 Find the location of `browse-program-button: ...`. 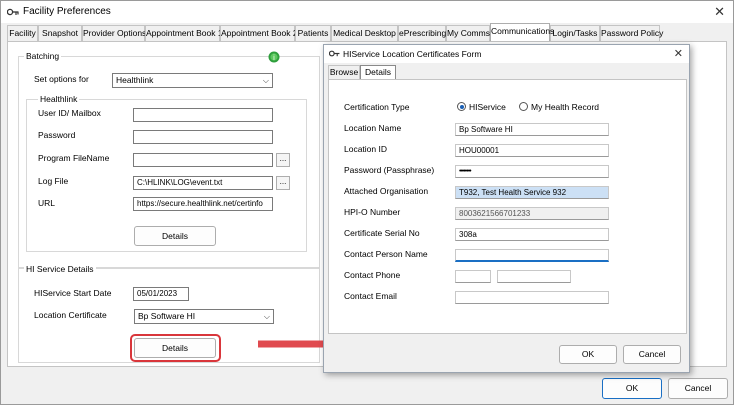

browse-program-button: ... is located at coordinates (283, 160).